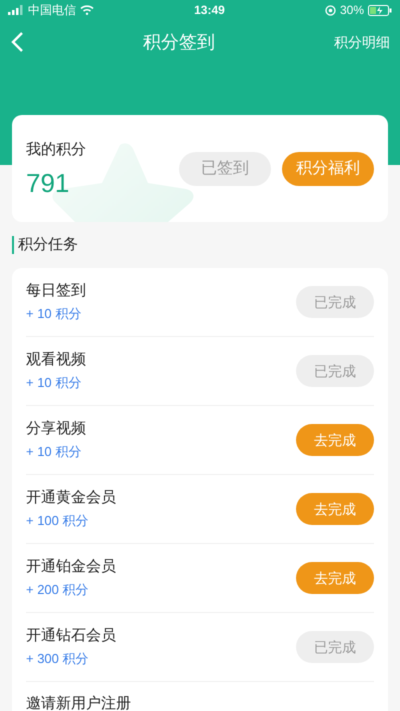 This screenshot has height=711, width=400. Describe the element at coordinates (328, 169) in the screenshot. I see `points-benefits-button: 积分福利` at that location.